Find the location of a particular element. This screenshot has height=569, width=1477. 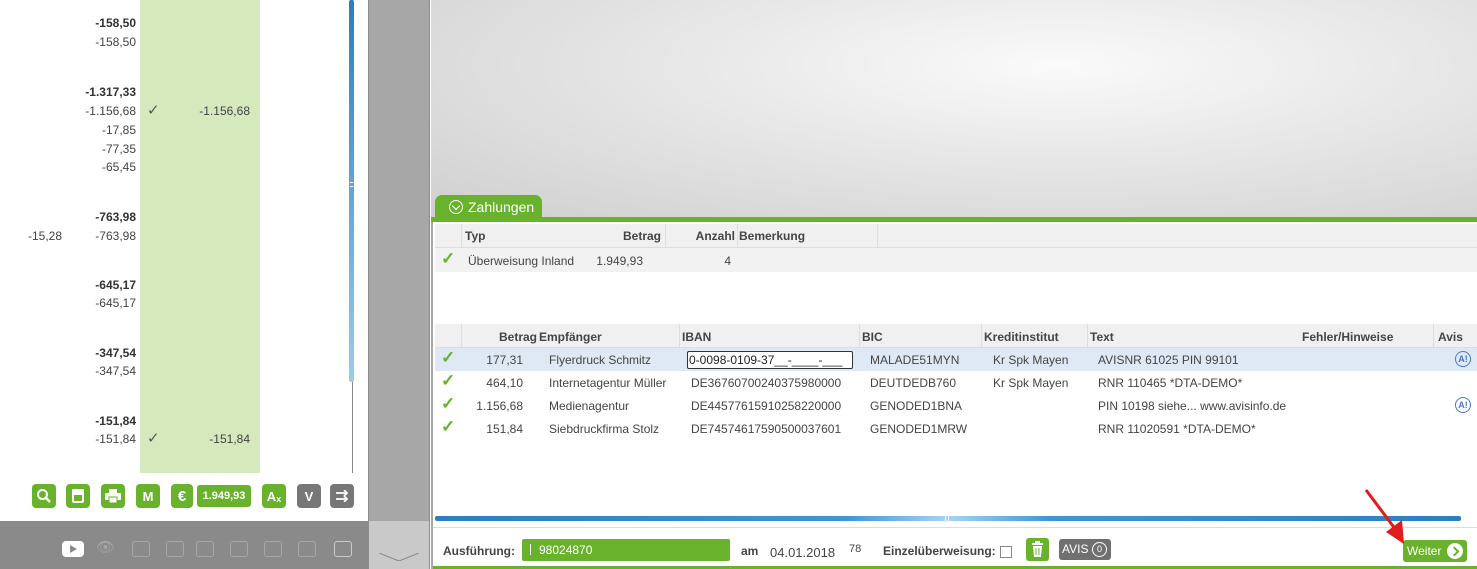

magnifier-icon is located at coordinates (44, 496).